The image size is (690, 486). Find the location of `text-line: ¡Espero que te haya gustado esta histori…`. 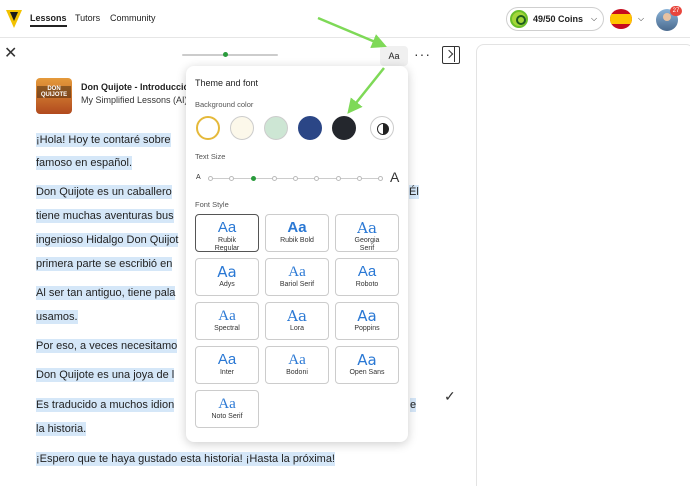

text-line: ¡Espero que te haya gustado esta histori… is located at coordinates (185, 459).